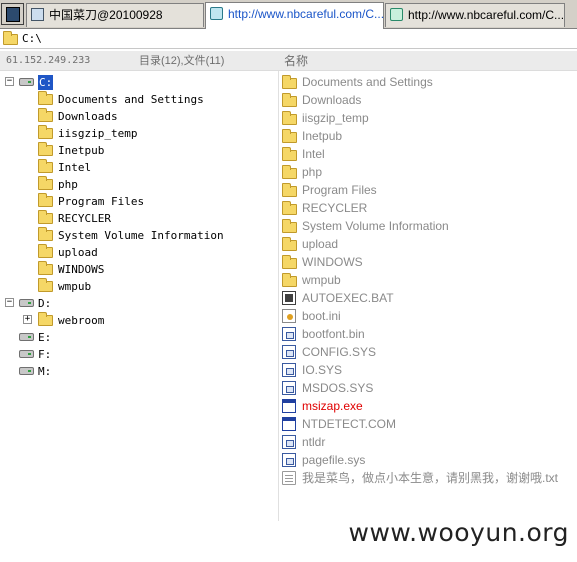 The image size is (577, 562). Describe the element at coordinates (428, 334) in the screenshot. I see `file-row: bootfont.bin` at that location.